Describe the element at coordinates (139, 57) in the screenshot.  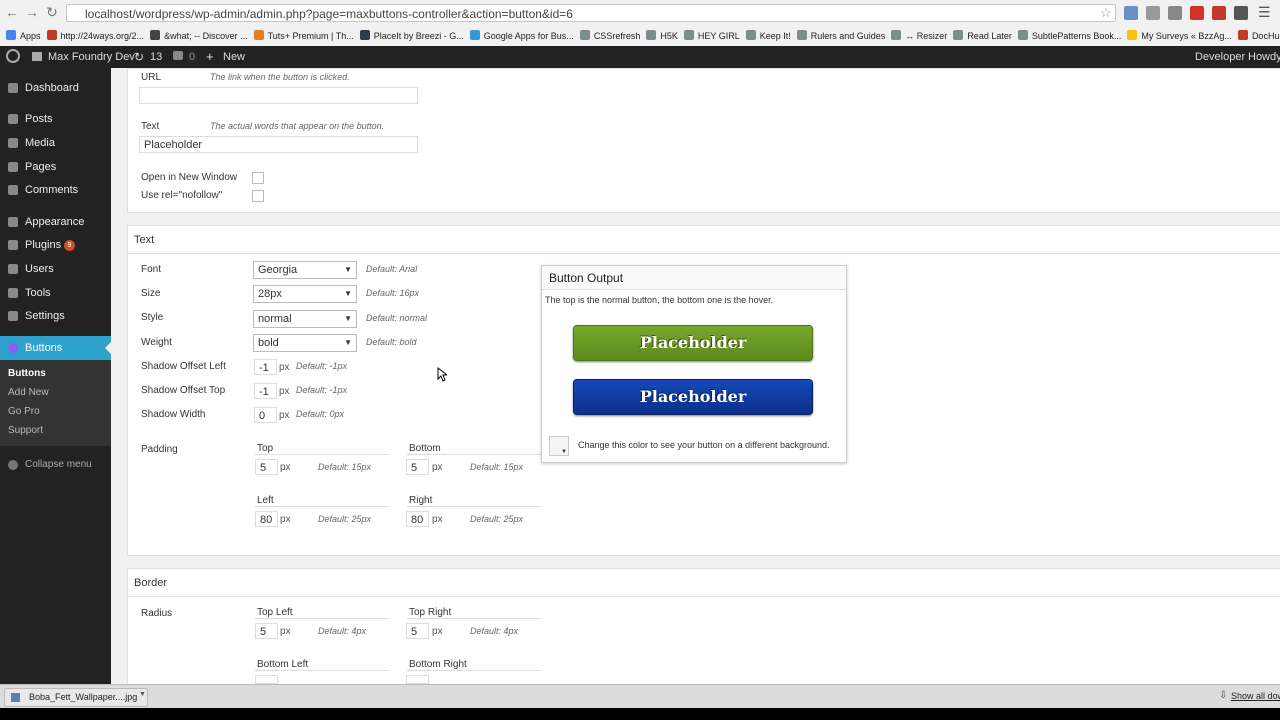
I see `updates-icon: ↻` at that location.